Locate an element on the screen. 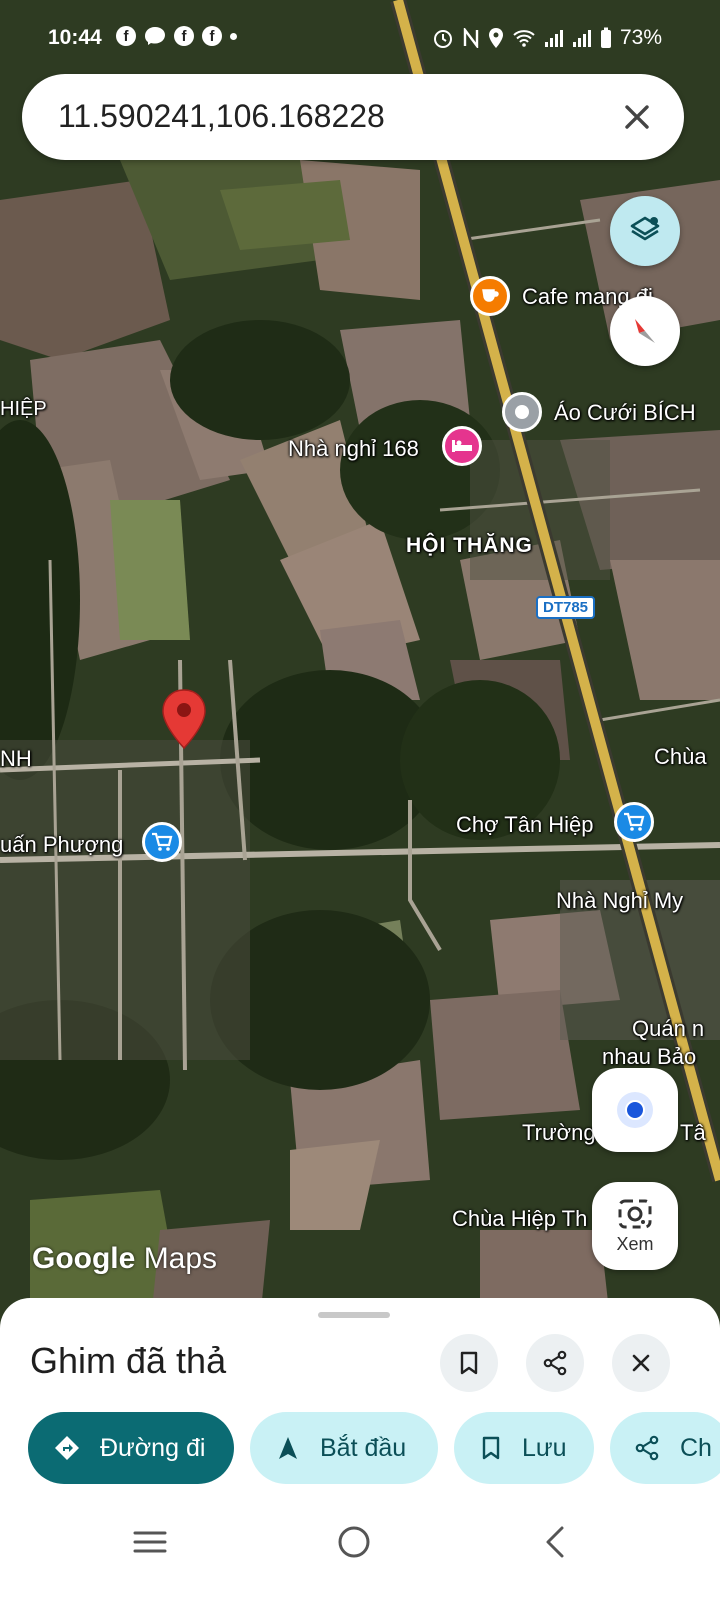  label-nha-nghi-168: Nhà nghỉ 168 is located at coordinates (353, 449).